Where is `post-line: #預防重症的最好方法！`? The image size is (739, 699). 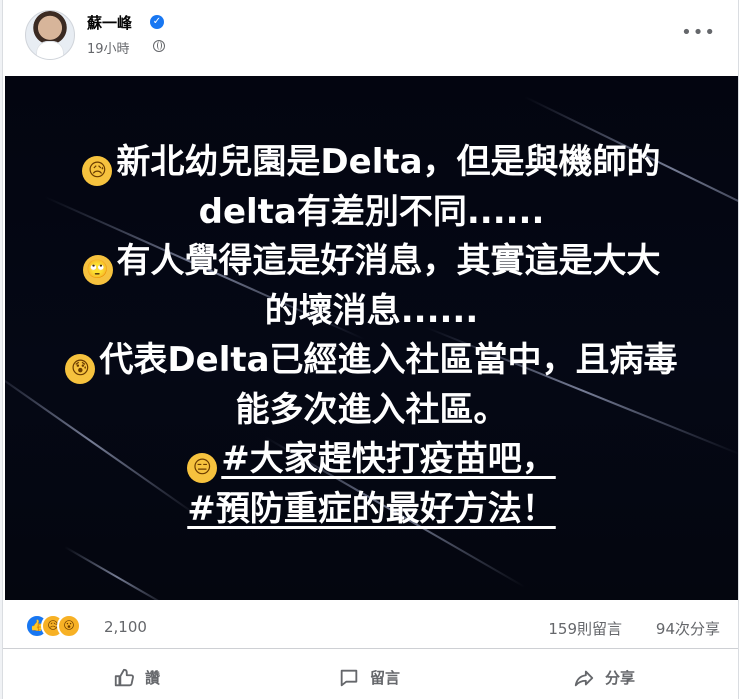
post-line: #預防重症的最好方法！ is located at coordinates (371, 510).